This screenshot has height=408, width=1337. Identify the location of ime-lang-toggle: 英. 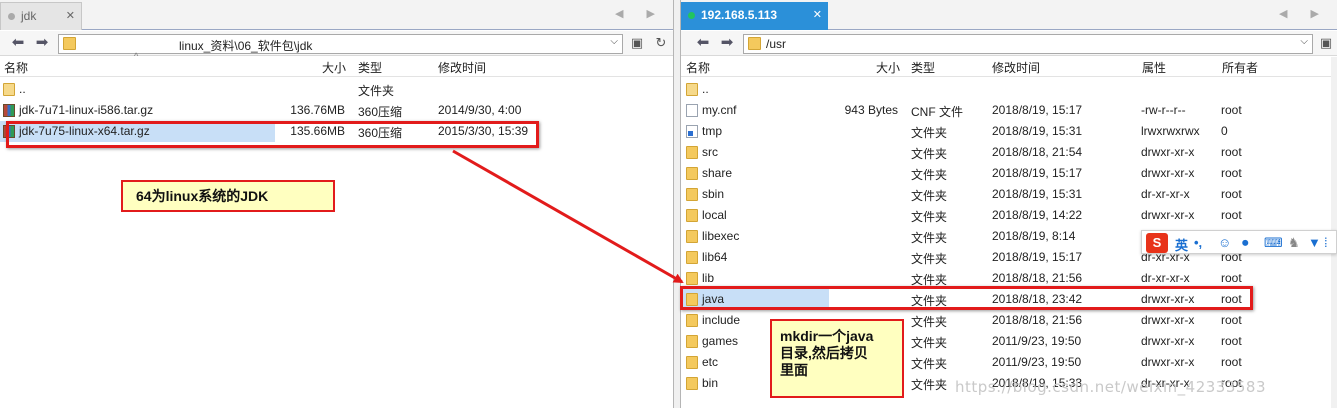
(1181, 244).